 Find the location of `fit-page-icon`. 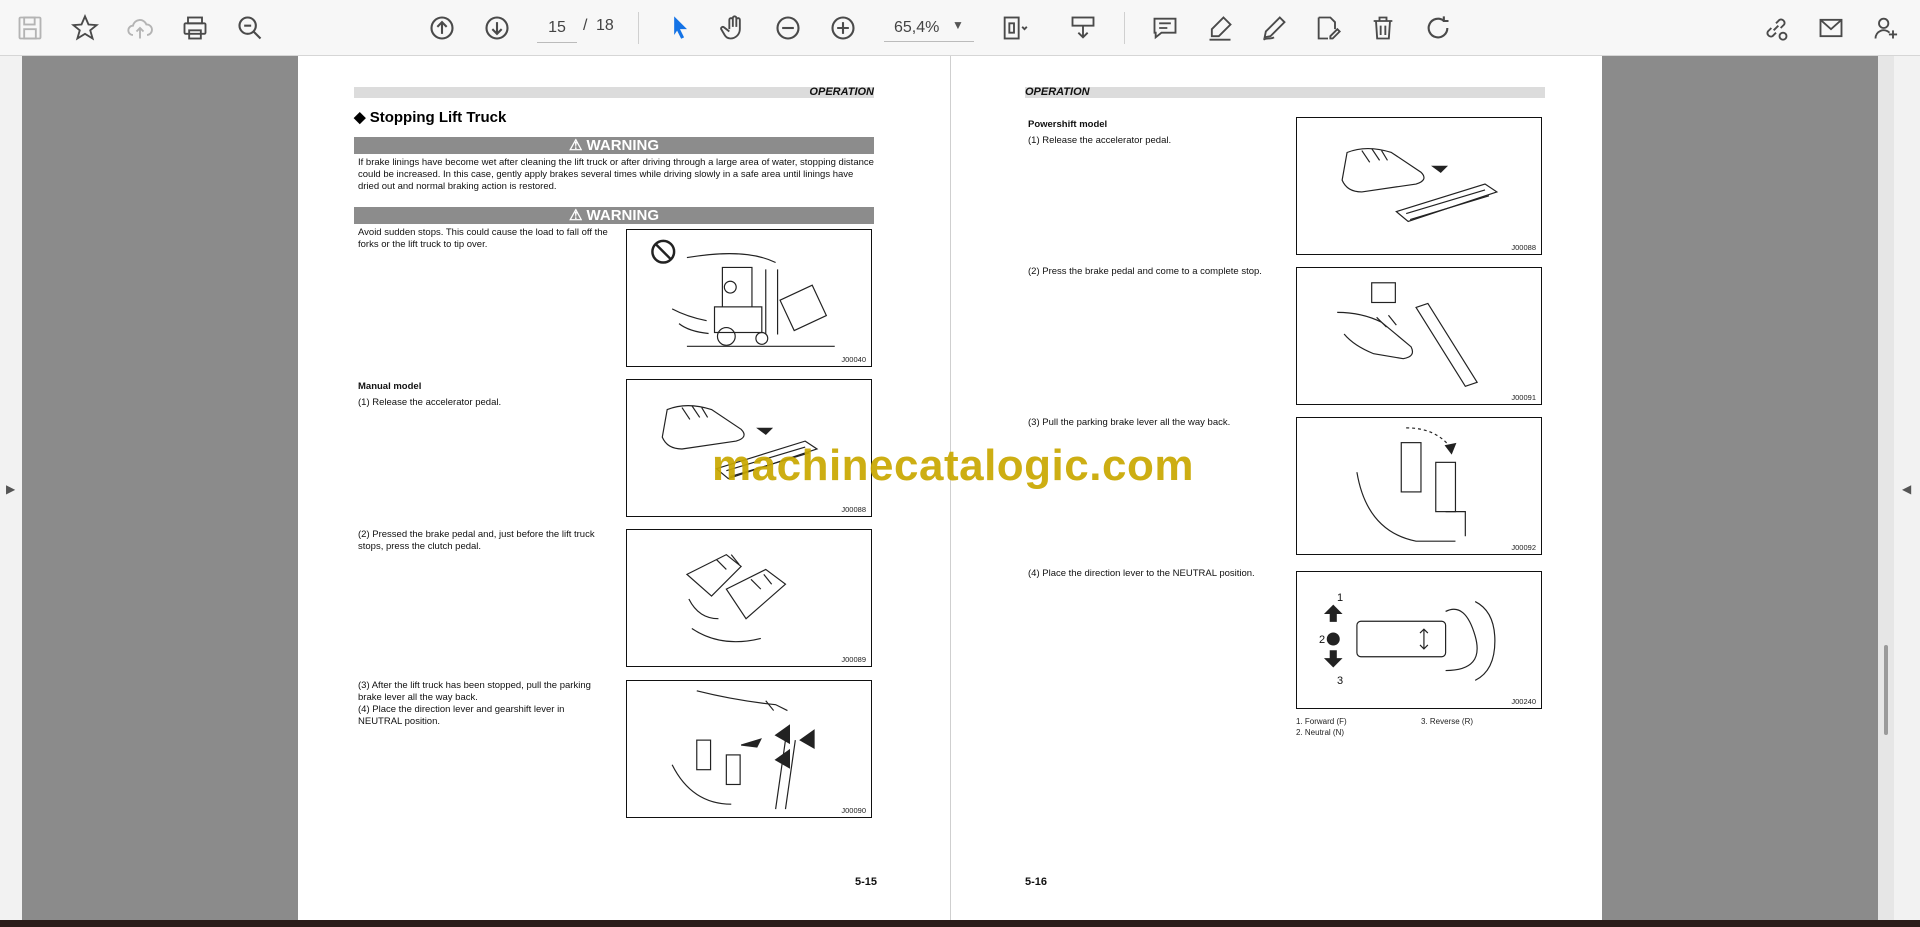

fit-page-icon is located at coordinates (1014, 28).